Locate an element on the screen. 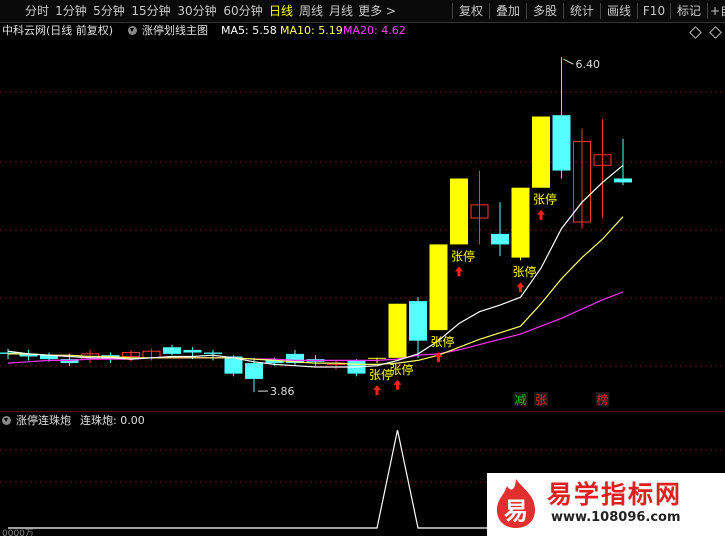 The image size is (725, 536). max-price-label: 6.40 is located at coordinates (588, 64).